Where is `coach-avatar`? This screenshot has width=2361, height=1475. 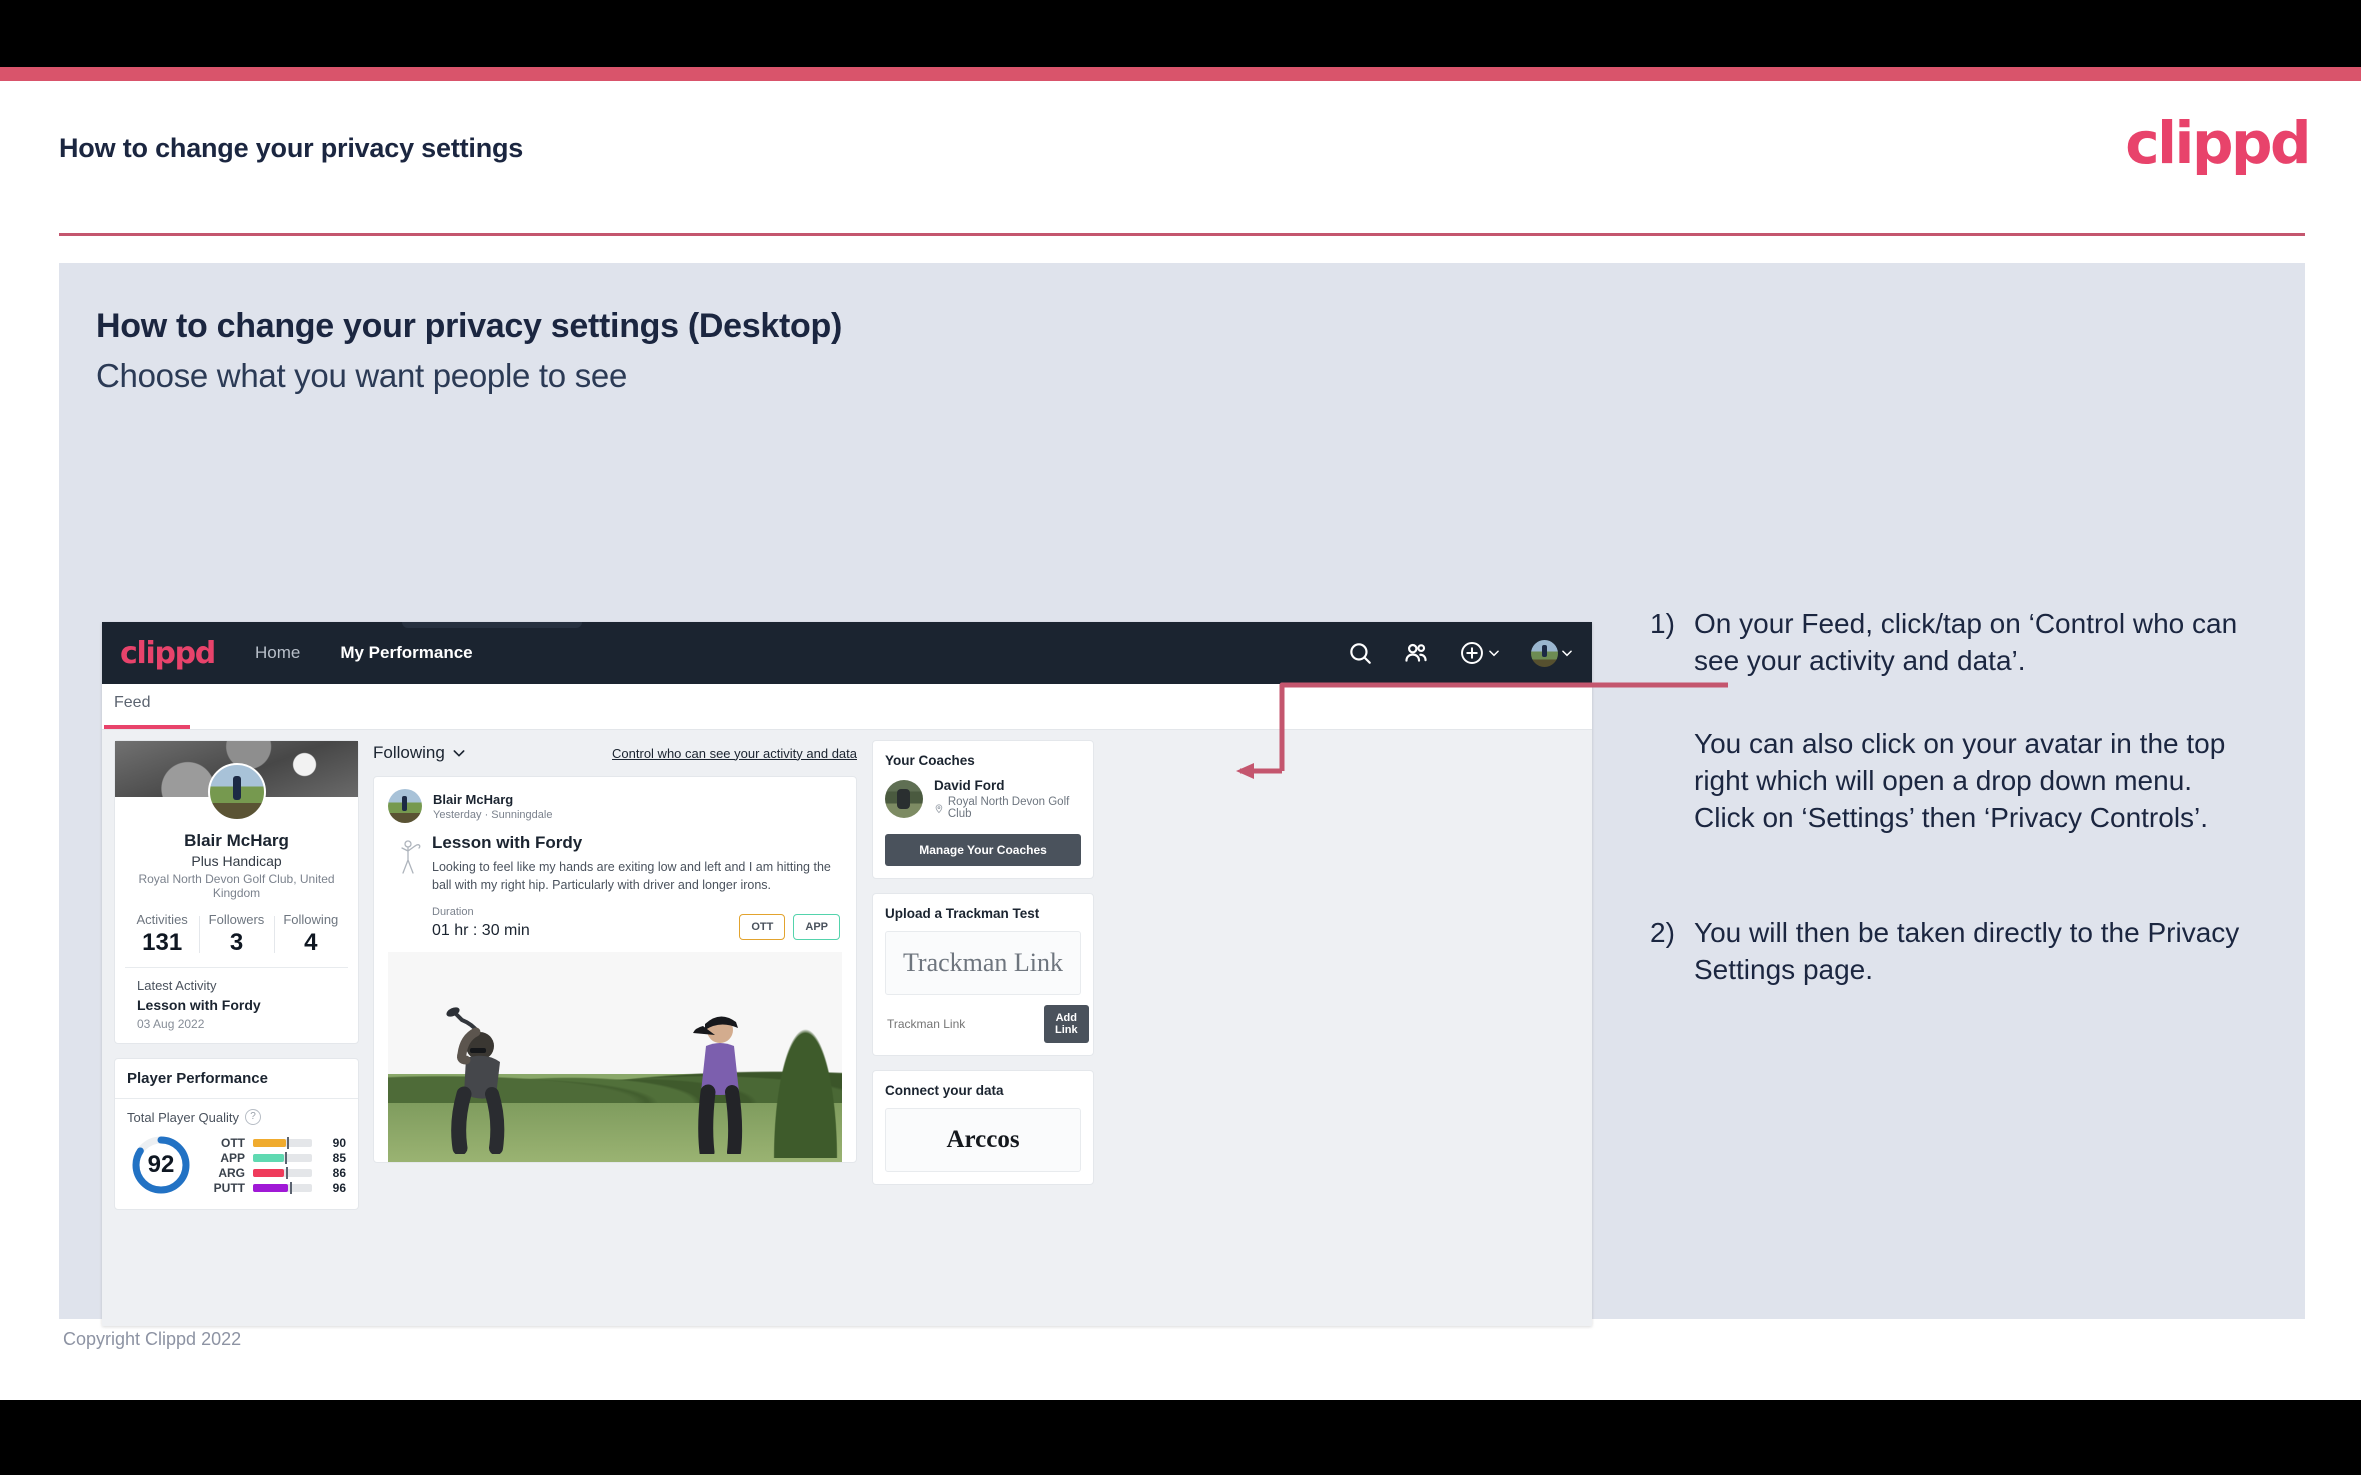
coach-avatar is located at coordinates (904, 799).